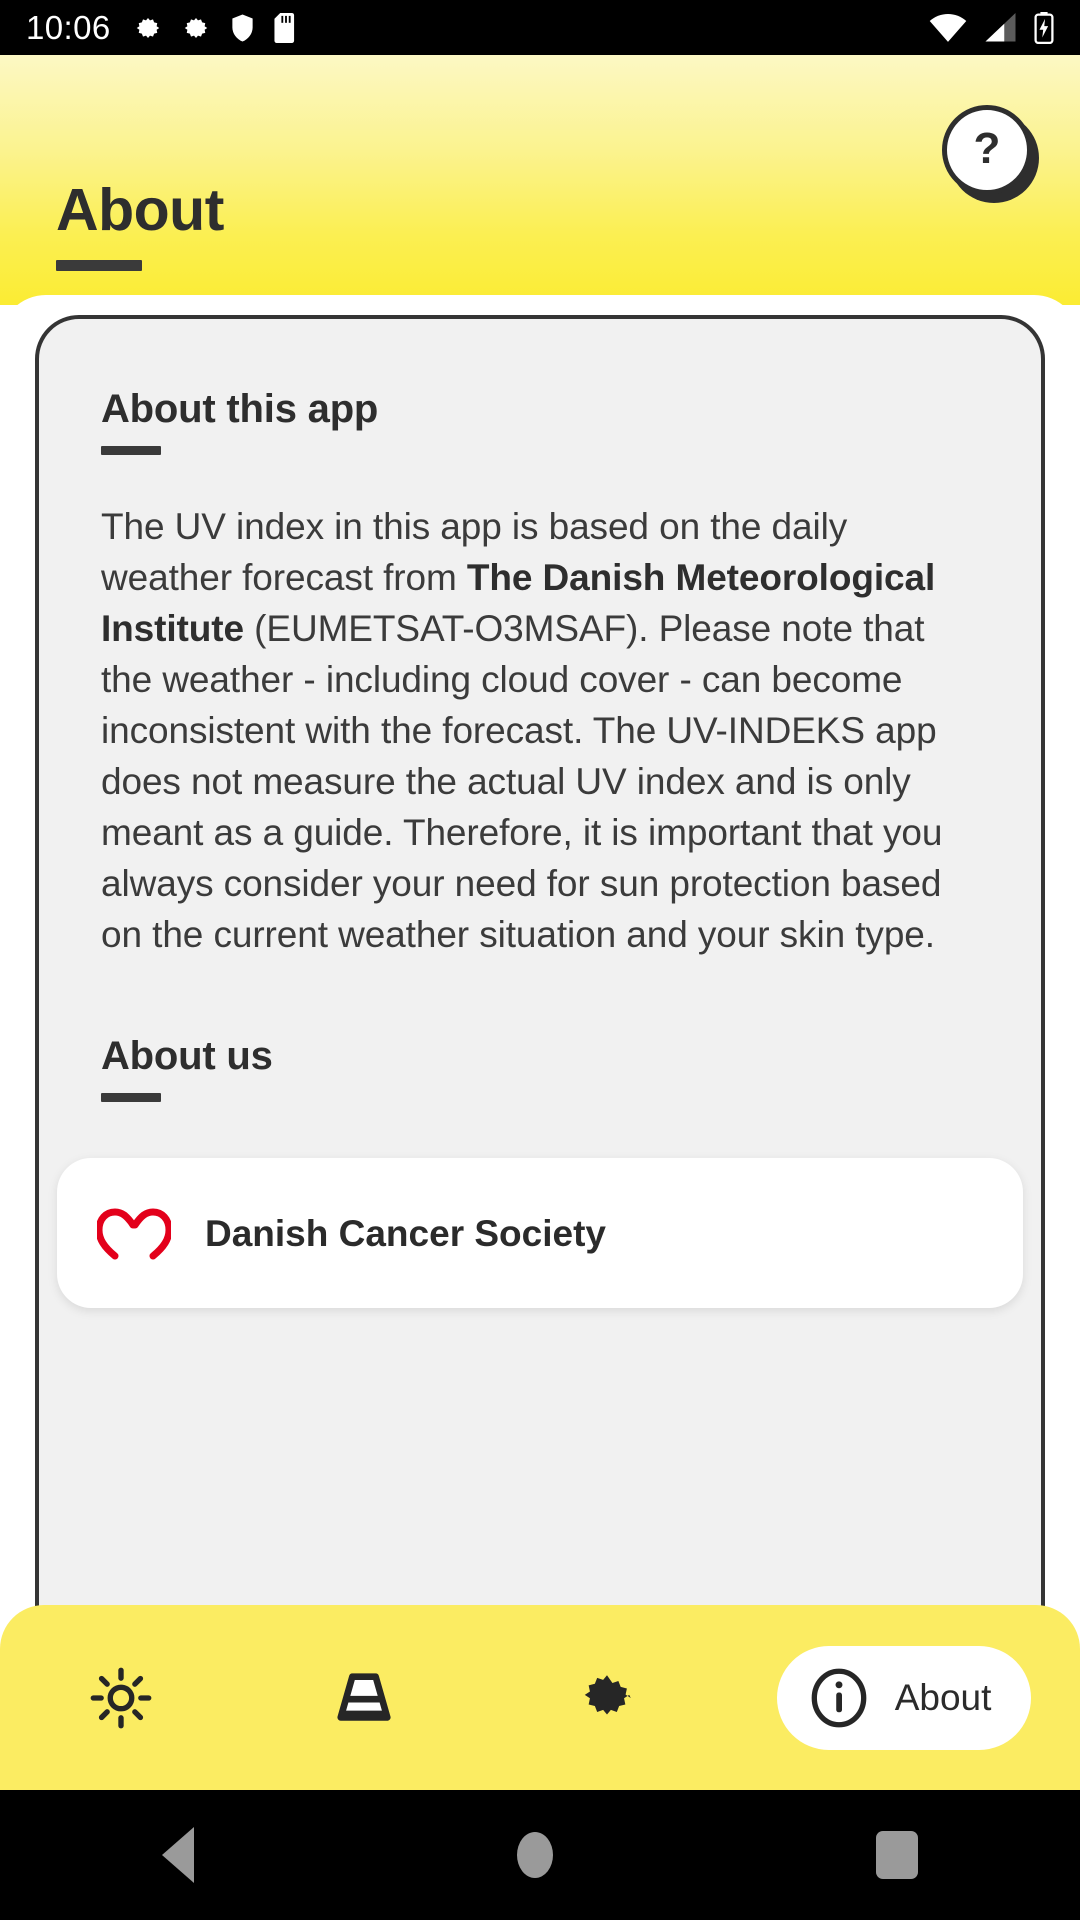 The width and height of the screenshot is (1080, 1920). What do you see at coordinates (131, 1097) in the screenshot?
I see `about-us-heading-underline` at bounding box center [131, 1097].